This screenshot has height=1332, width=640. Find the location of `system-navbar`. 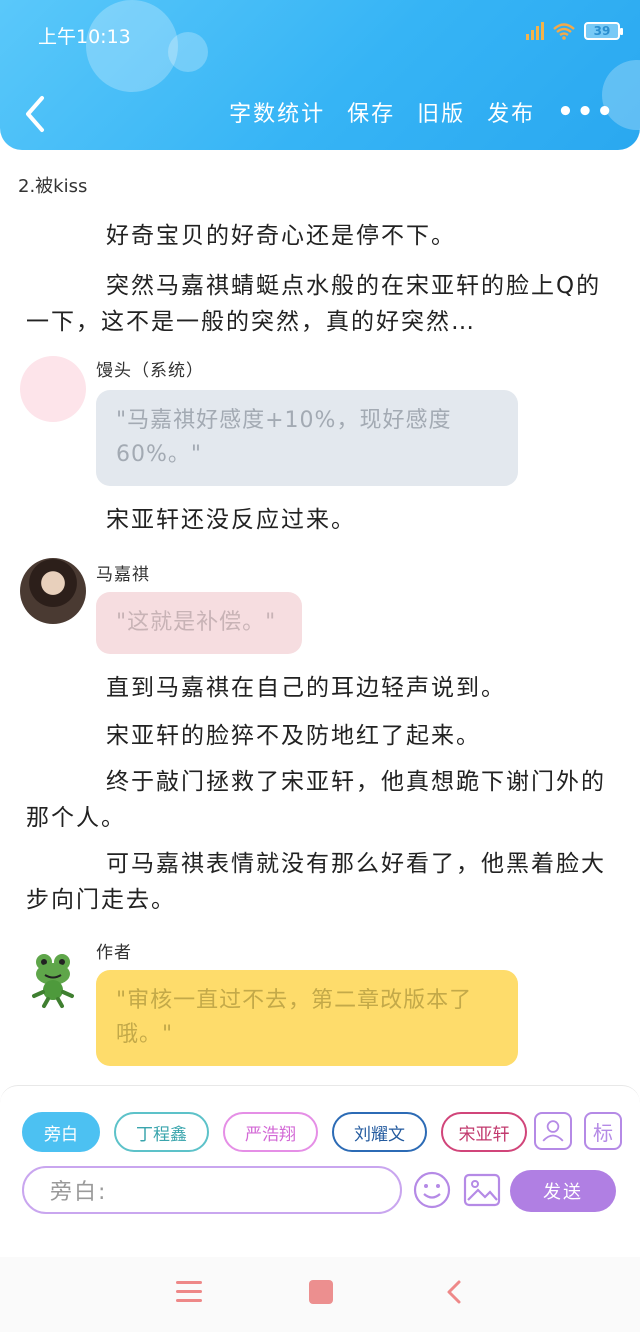

system-navbar is located at coordinates (320, 1294).